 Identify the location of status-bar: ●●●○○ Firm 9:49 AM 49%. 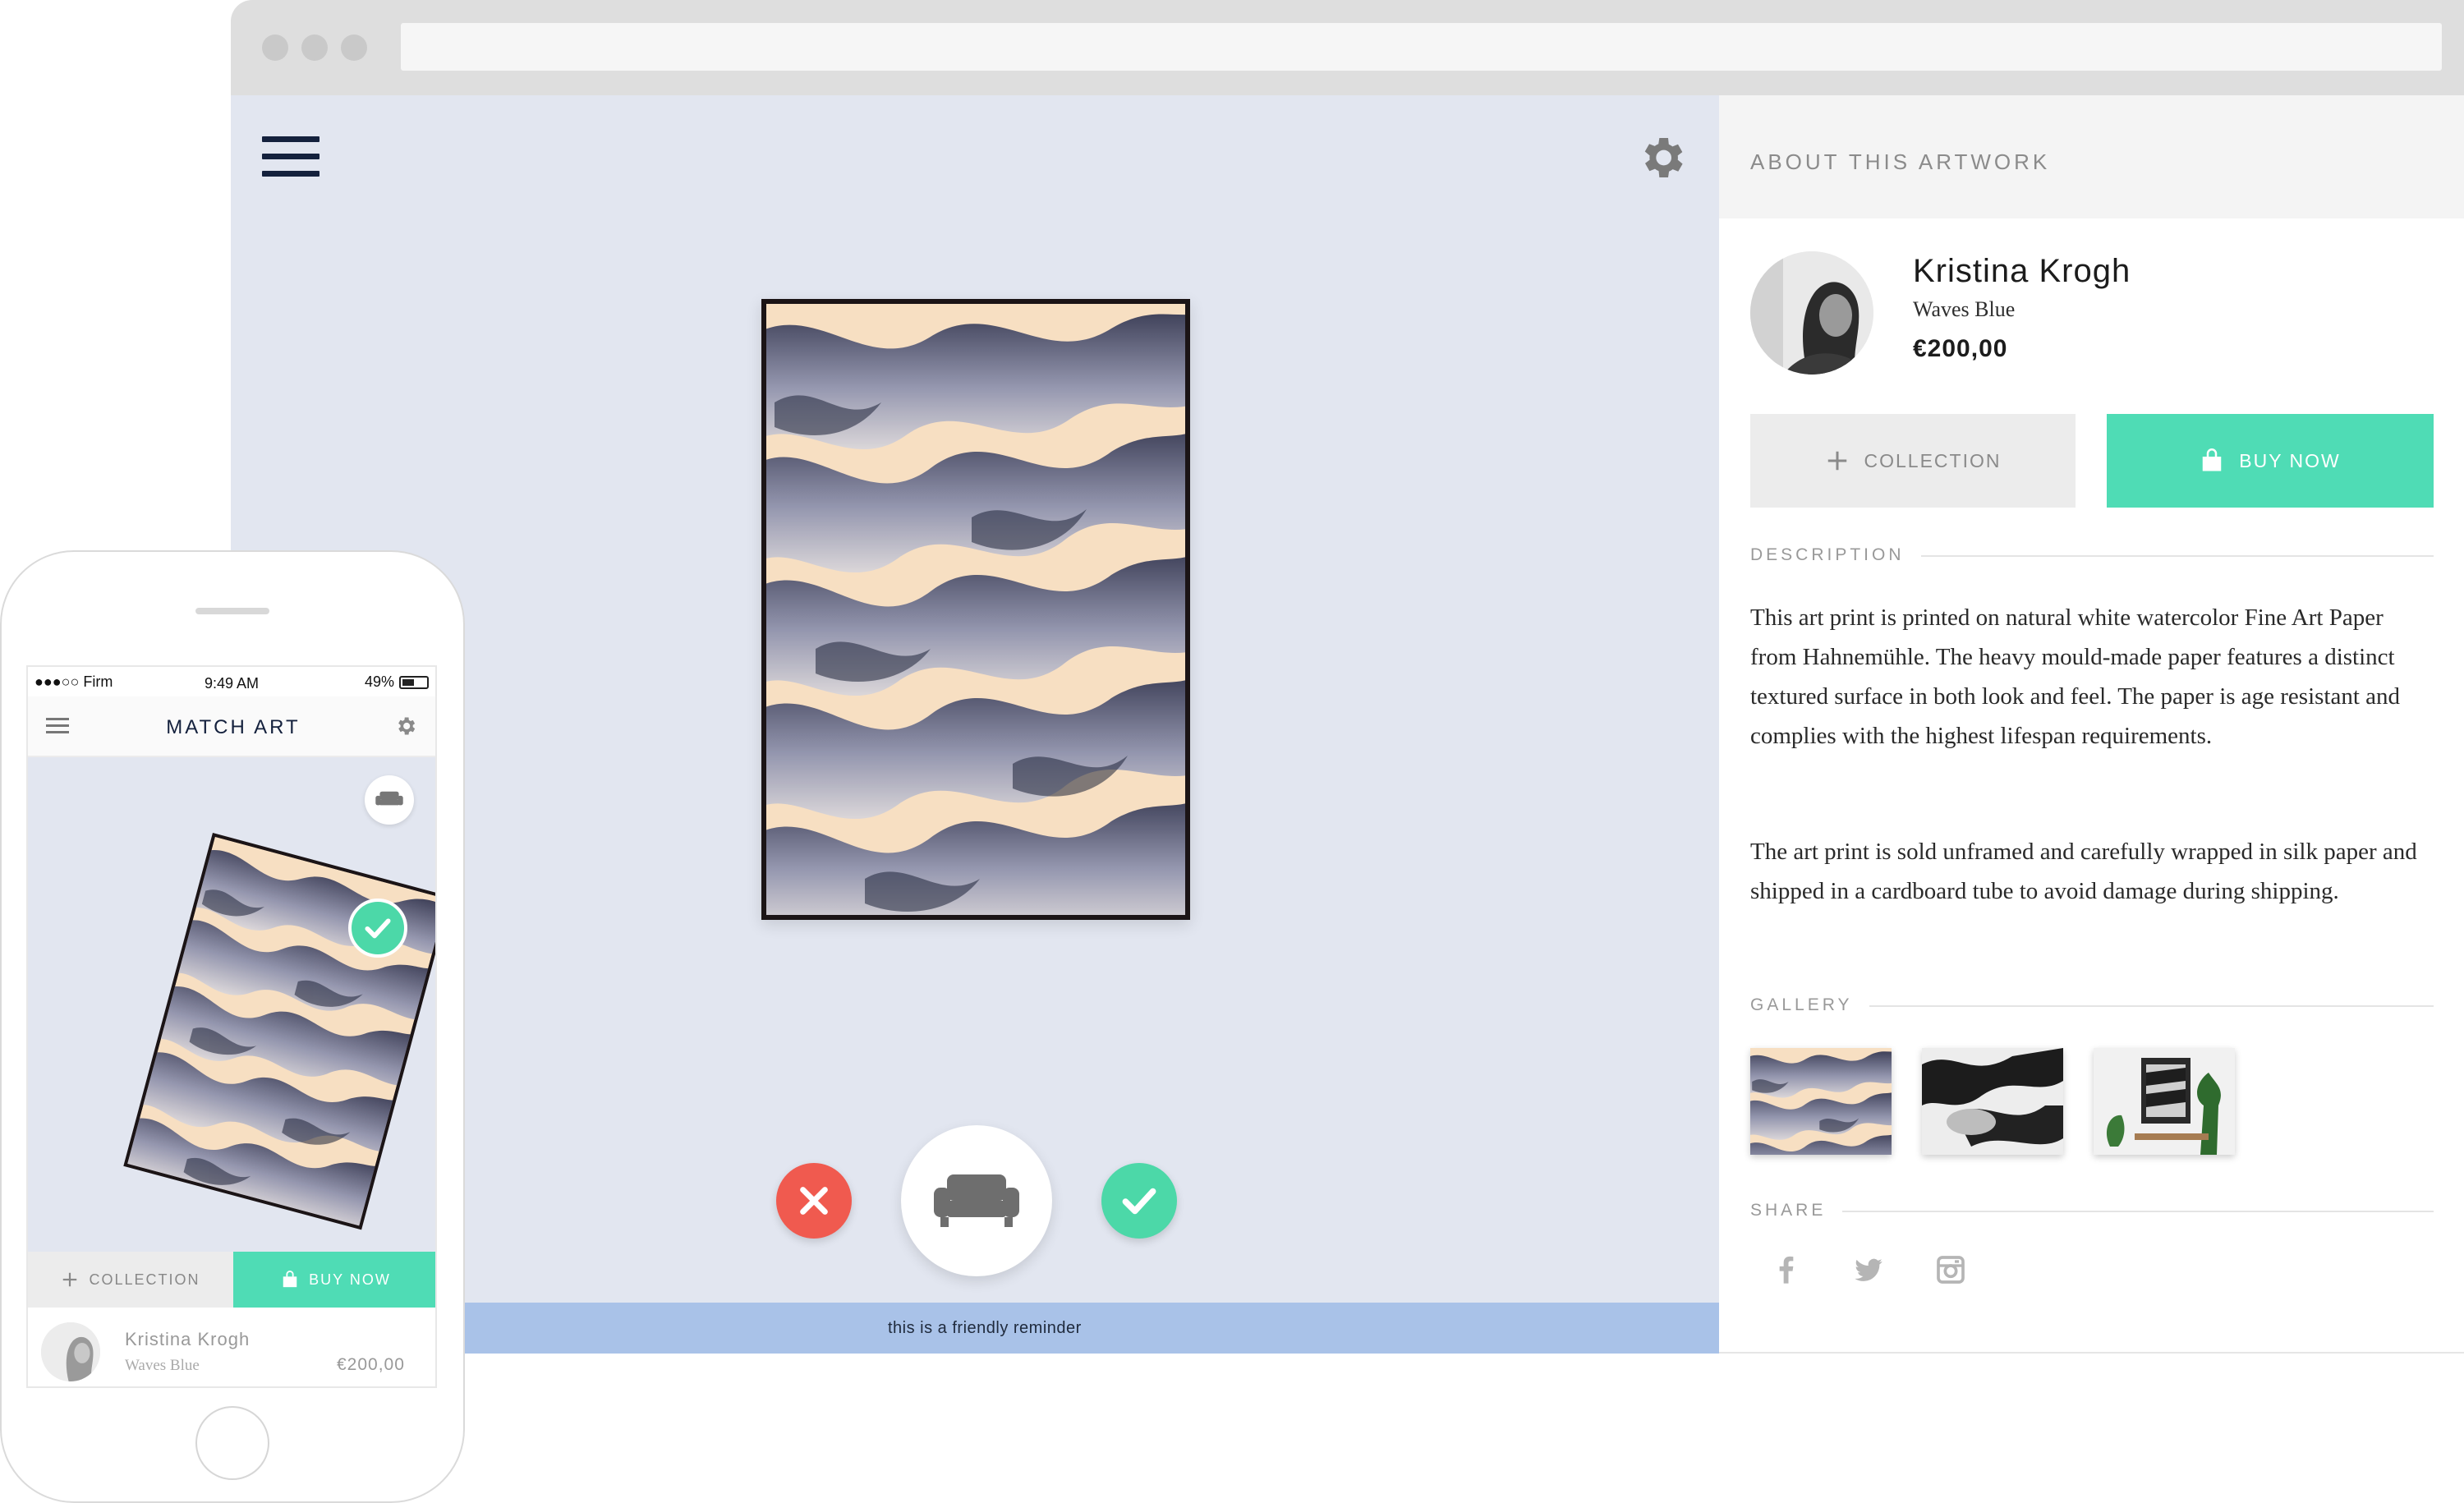
(231, 681).